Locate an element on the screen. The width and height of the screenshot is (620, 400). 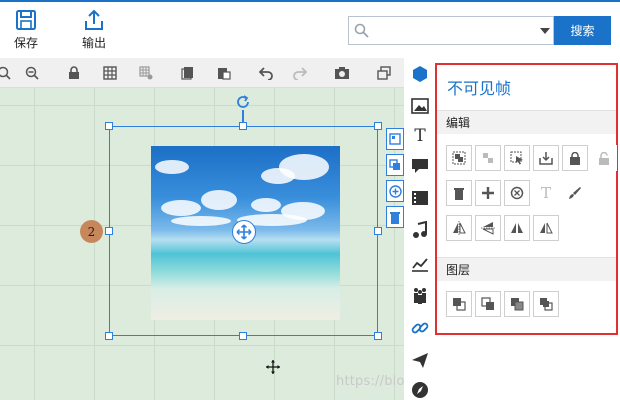
bring-to-front-icon is located at coordinates (459, 304).